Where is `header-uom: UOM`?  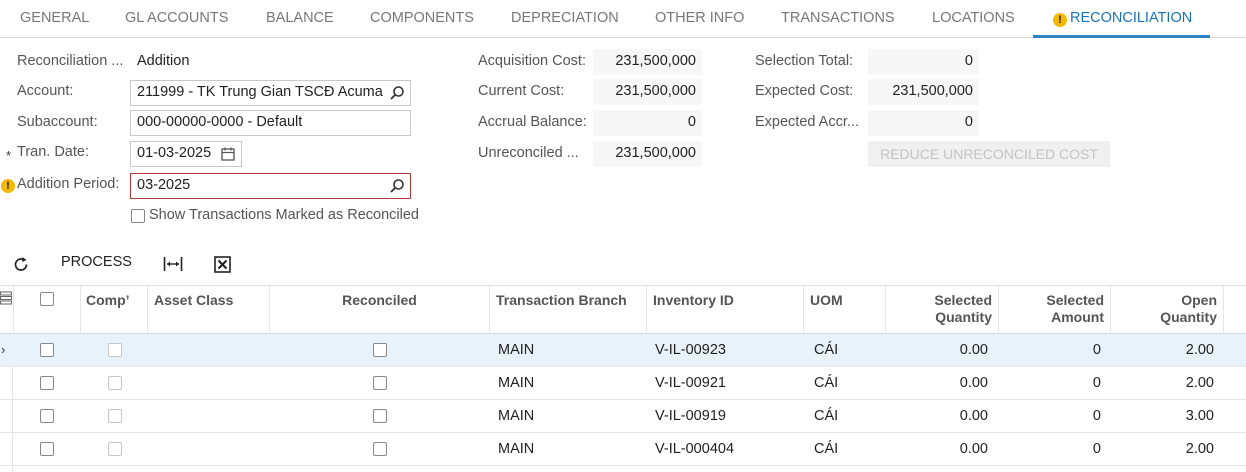 header-uom: UOM is located at coordinates (845, 310).